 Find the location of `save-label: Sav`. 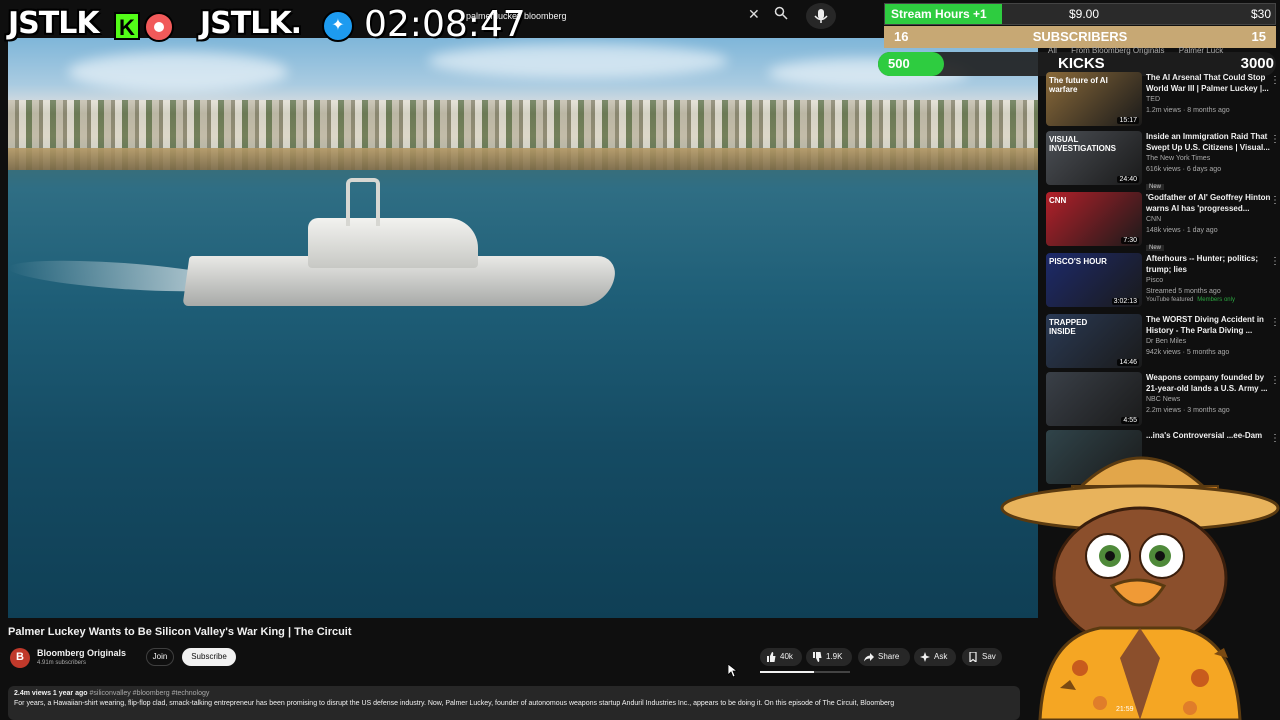

save-label: Sav is located at coordinates (989, 656).